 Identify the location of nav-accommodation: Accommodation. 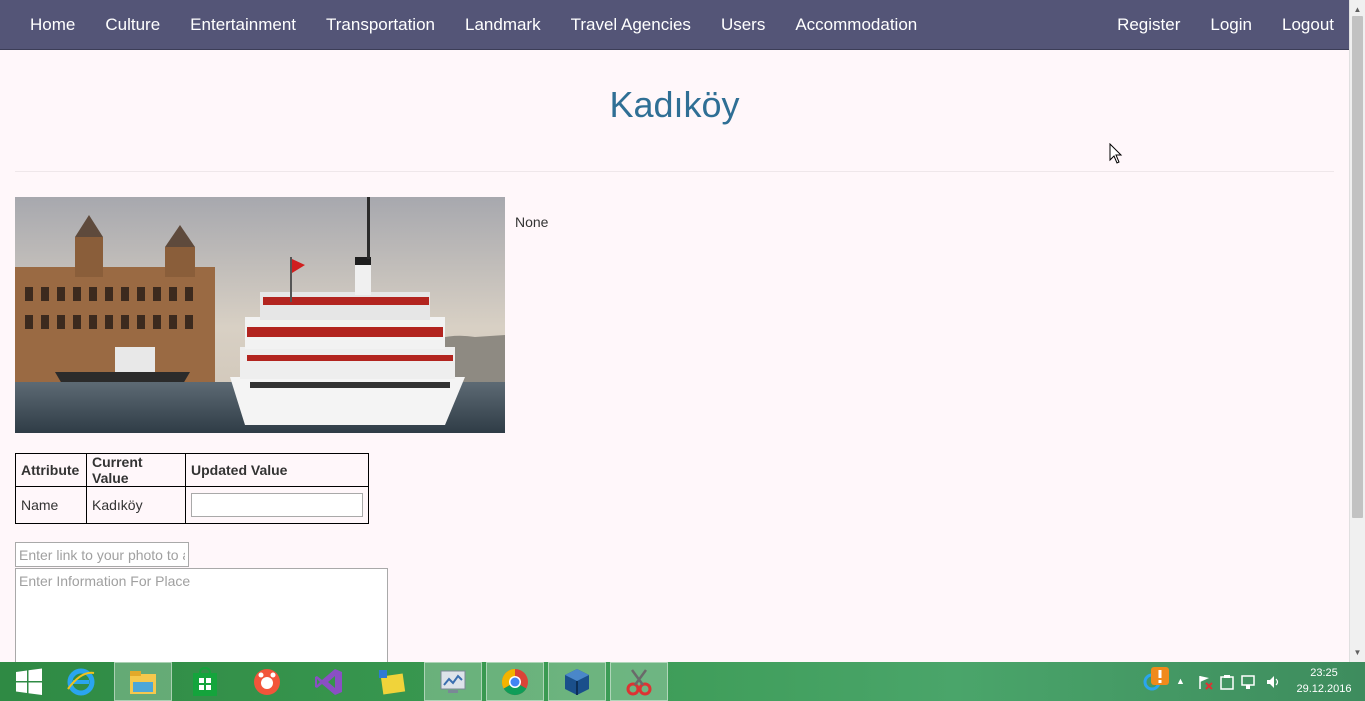
(856, 25).